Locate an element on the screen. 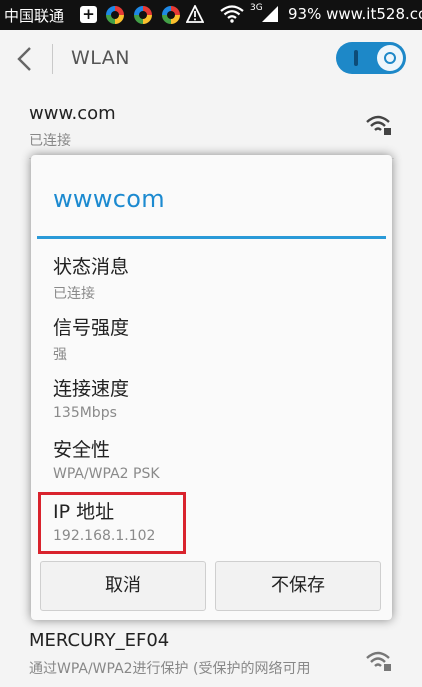 The image size is (422, 687). detail-value: WPA/WPA2 PSK is located at coordinates (106, 474).